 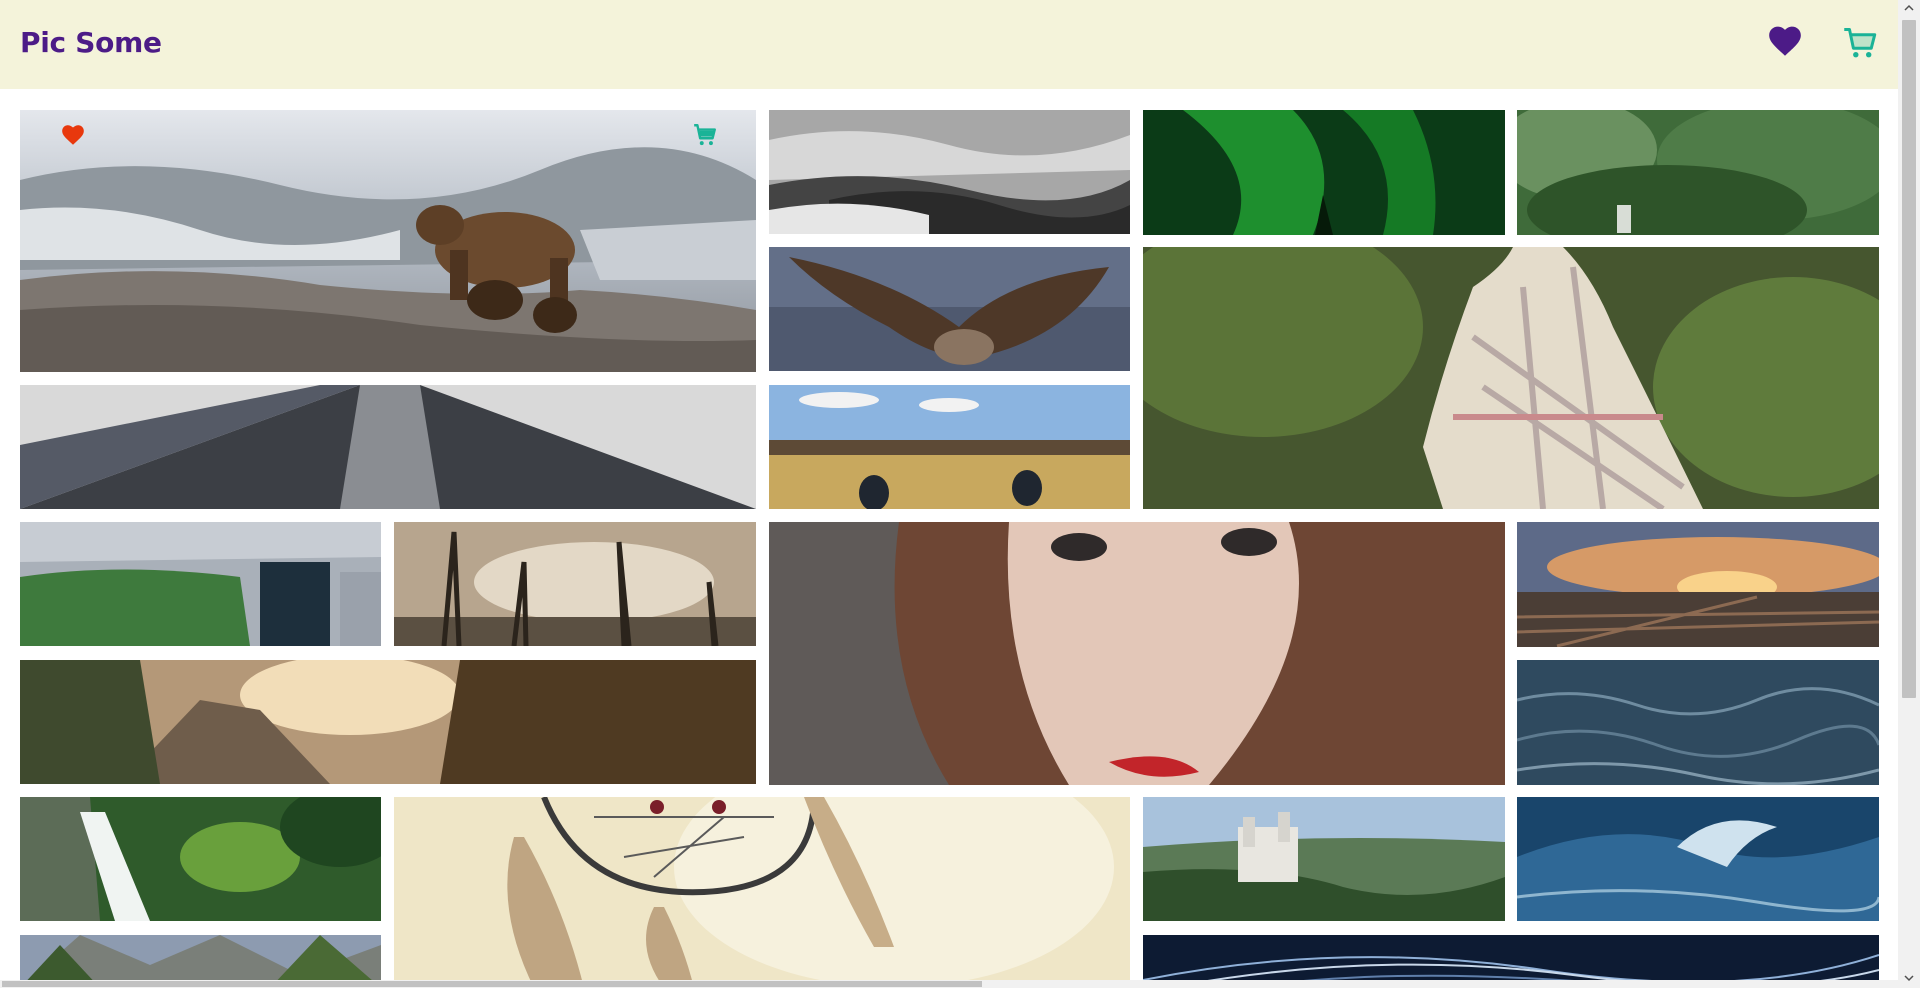 I want to click on blue-wave-image, so click(x=1698, y=859).